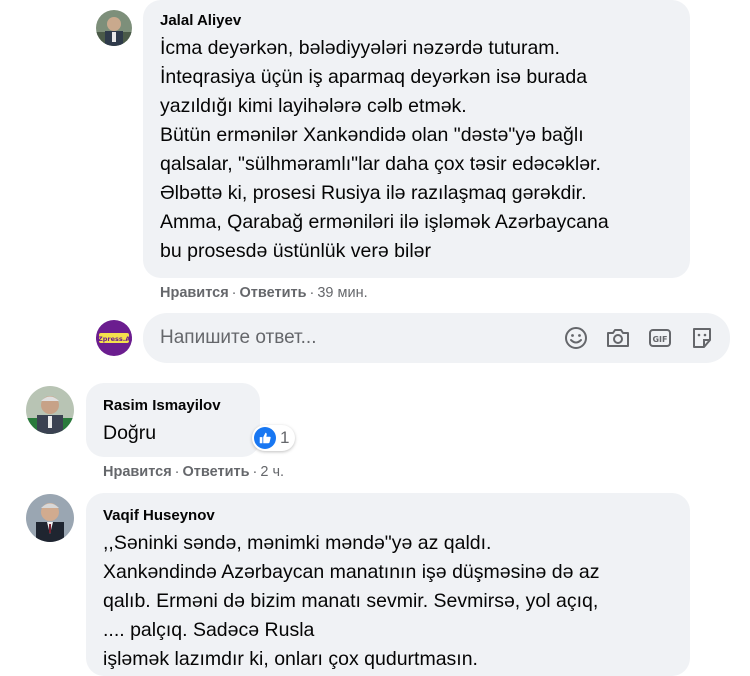 This screenshot has height=676, width=750. What do you see at coordinates (114, 28) in the screenshot?
I see `avatar-jalal-aliyev` at bounding box center [114, 28].